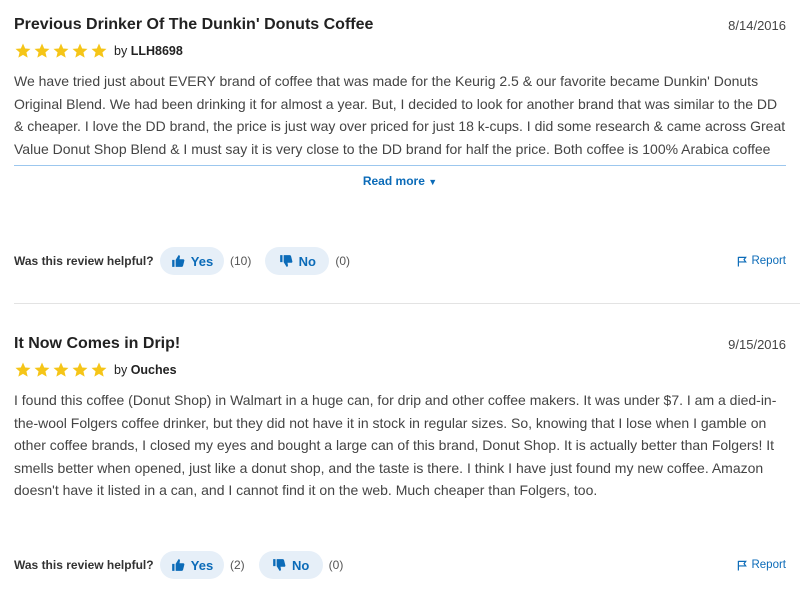 The height and width of the screenshot is (600, 800). I want to click on review-title: It Now Comes in Drip!, so click(97, 343).